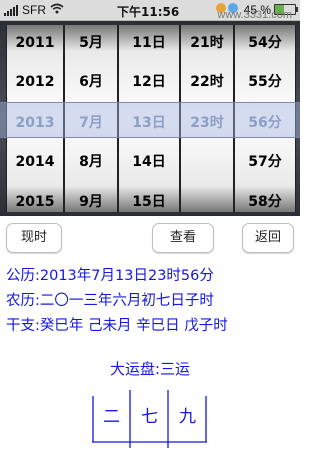 The image size is (320, 450). I want to click on picker-month-item: 8月, so click(91, 162).